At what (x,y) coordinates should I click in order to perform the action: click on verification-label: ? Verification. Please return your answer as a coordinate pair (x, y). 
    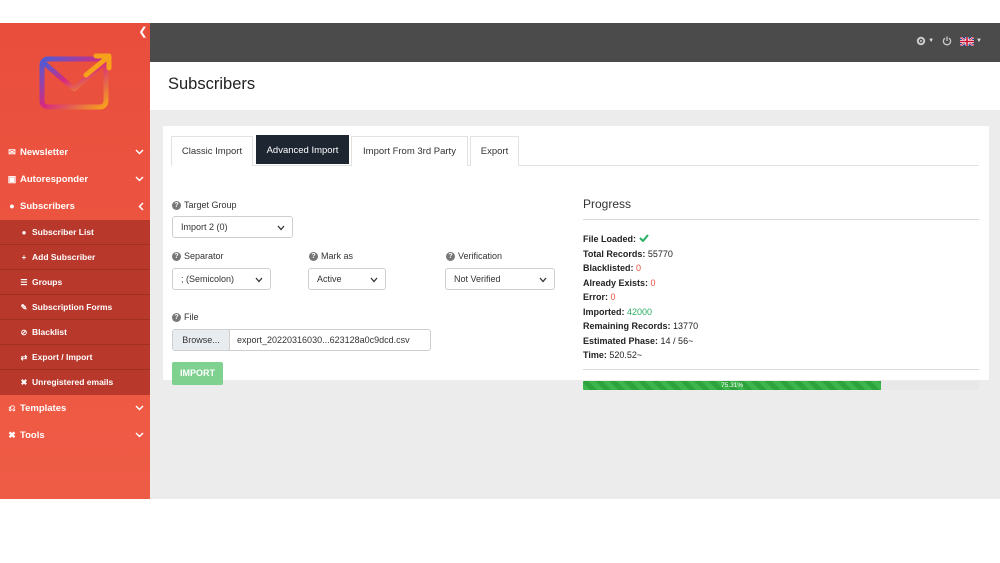
    Looking at the image, I should click on (474, 256).